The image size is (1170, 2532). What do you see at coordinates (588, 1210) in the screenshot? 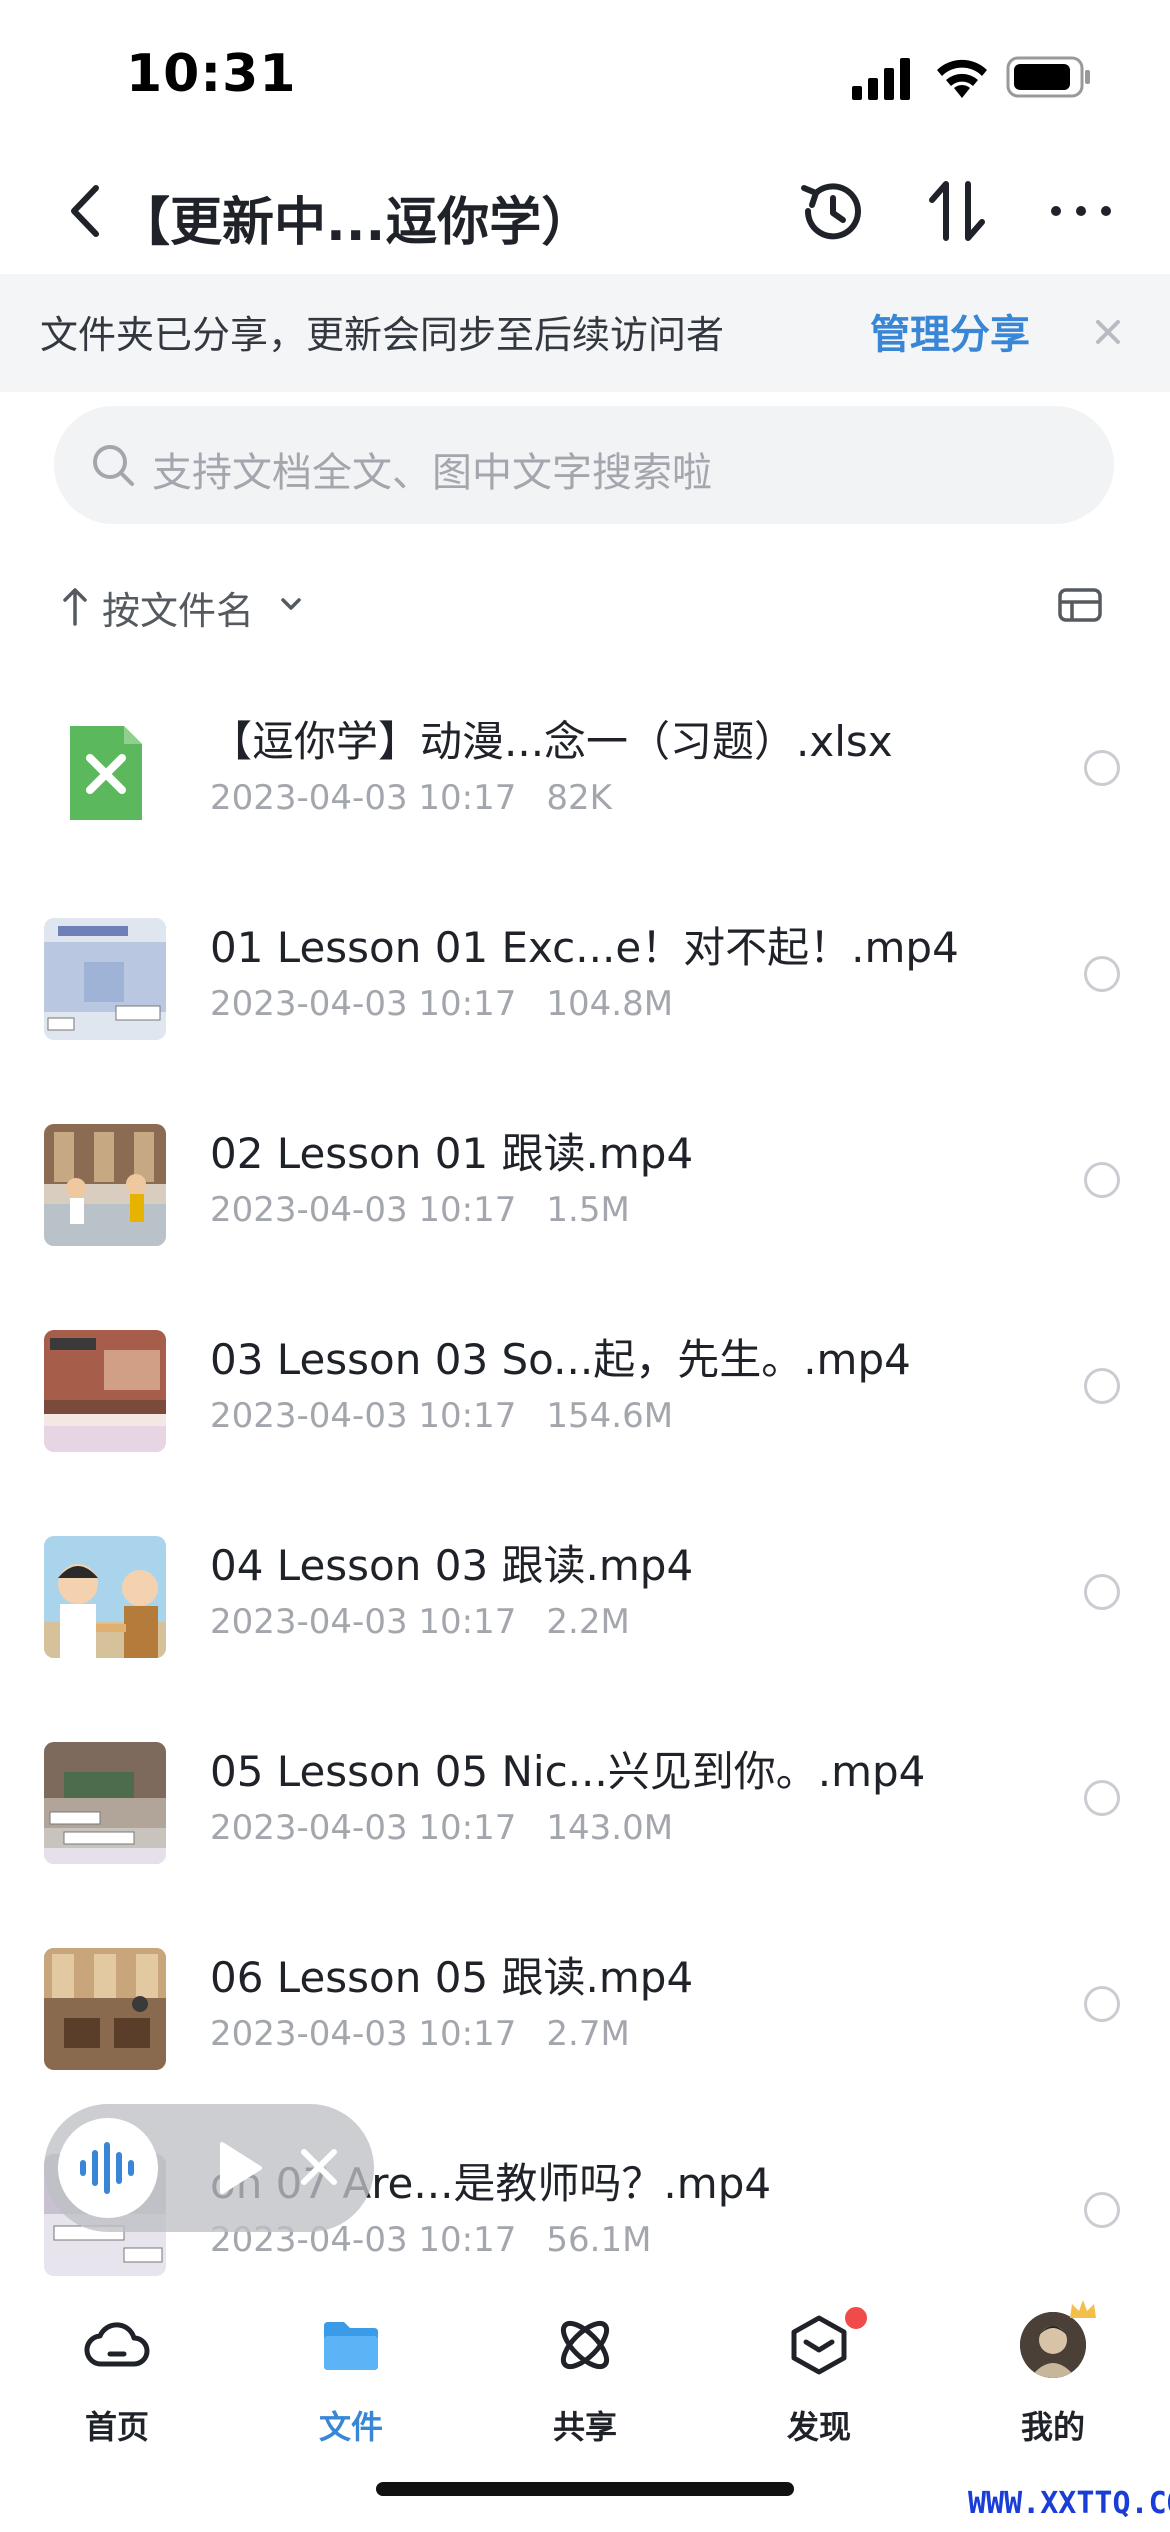
I see `file-size: 1.5M` at bounding box center [588, 1210].